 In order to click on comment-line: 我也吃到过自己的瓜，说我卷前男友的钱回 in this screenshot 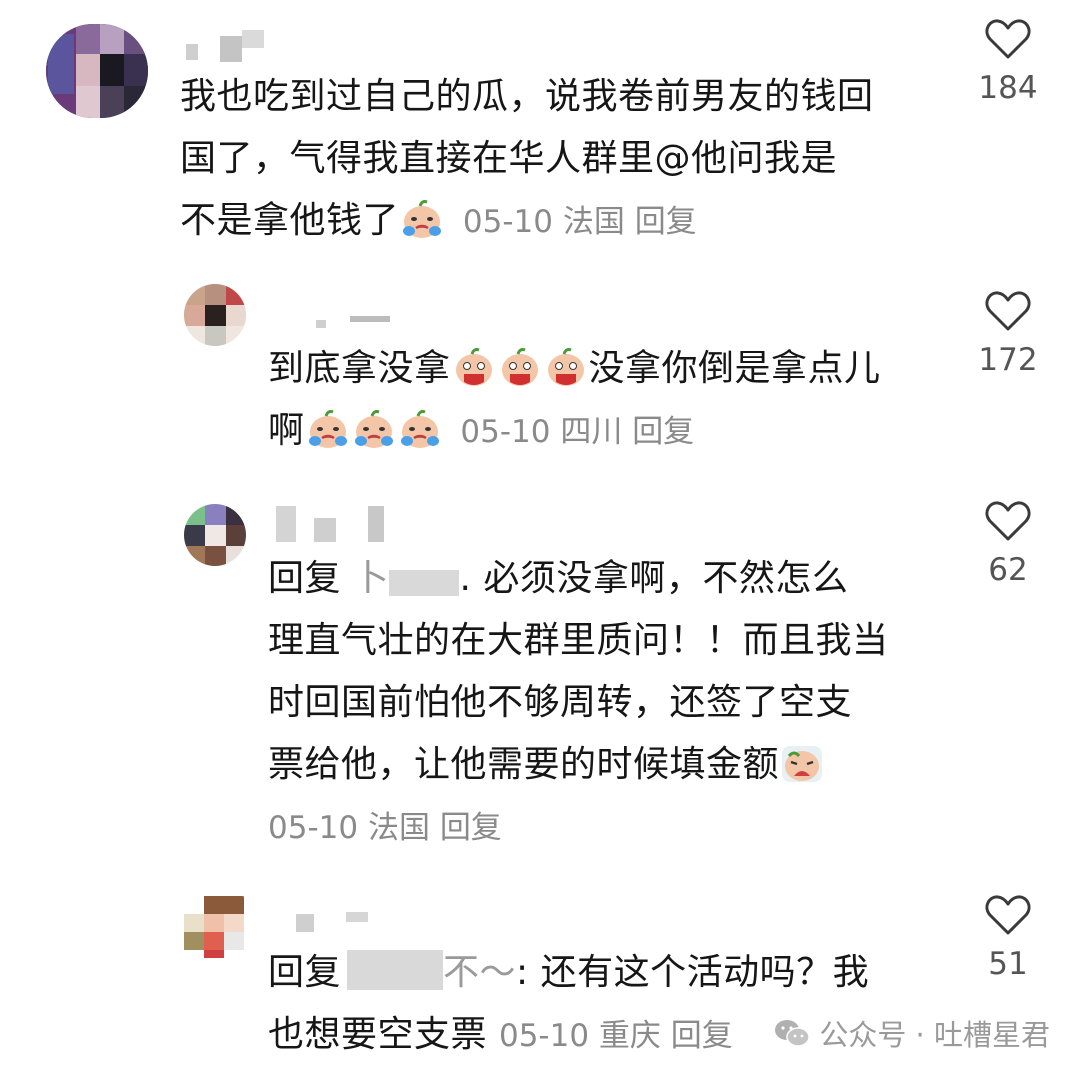, I will do `click(527, 96)`.